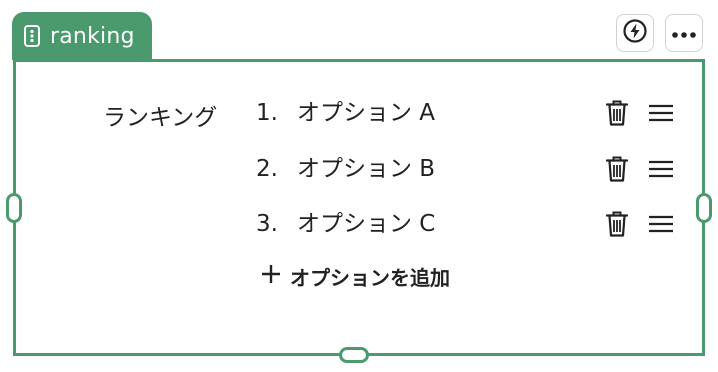 The image size is (718, 372). Describe the element at coordinates (267, 224) in the screenshot. I see `option-number: 3.` at that location.